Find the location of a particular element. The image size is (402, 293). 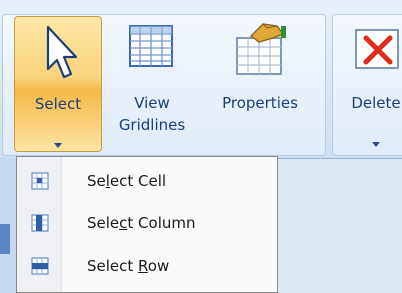

select-button: Select is located at coordinates (58, 84).